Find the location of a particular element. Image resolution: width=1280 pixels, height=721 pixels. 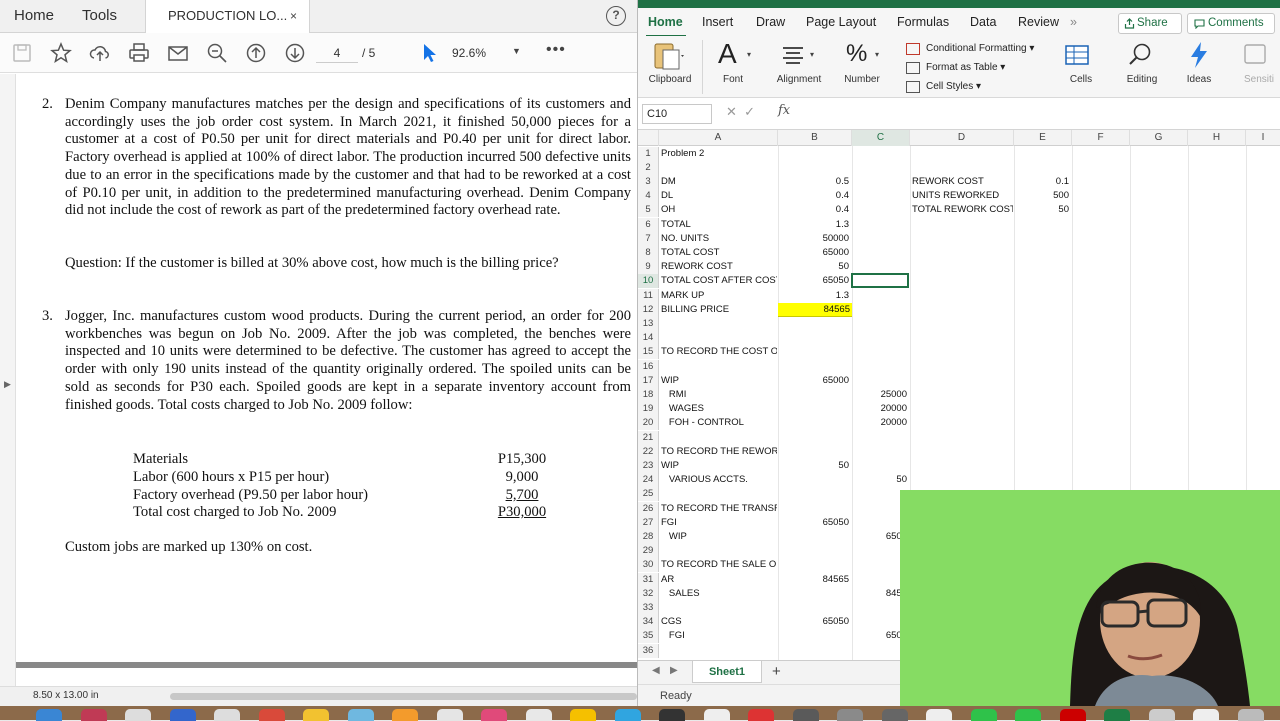

tab-formulas: Formulas is located at coordinates (923, 22).